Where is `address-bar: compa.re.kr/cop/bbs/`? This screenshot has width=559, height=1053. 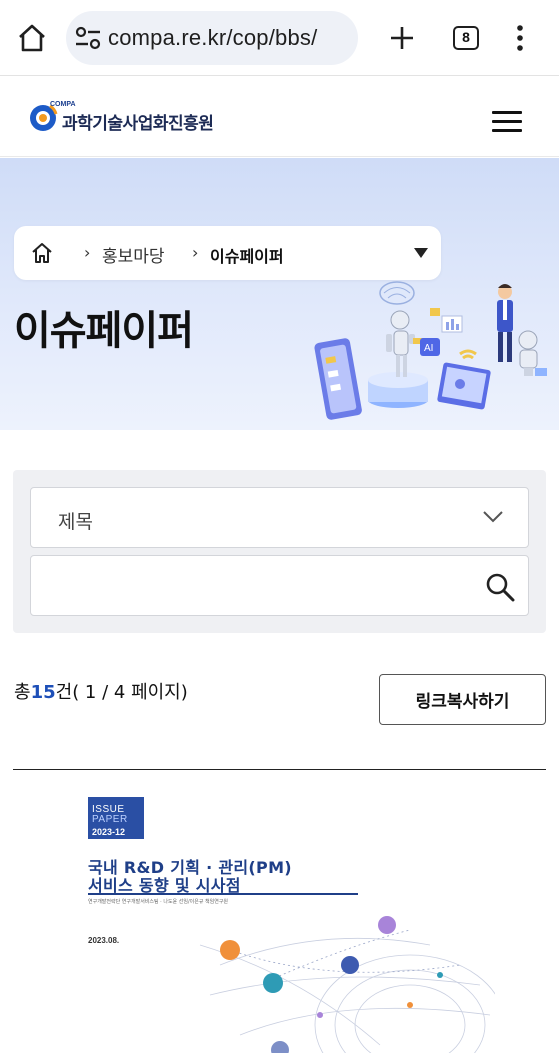 address-bar: compa.re.kr/cop/bbs/ is located at coordinates (212, 38).